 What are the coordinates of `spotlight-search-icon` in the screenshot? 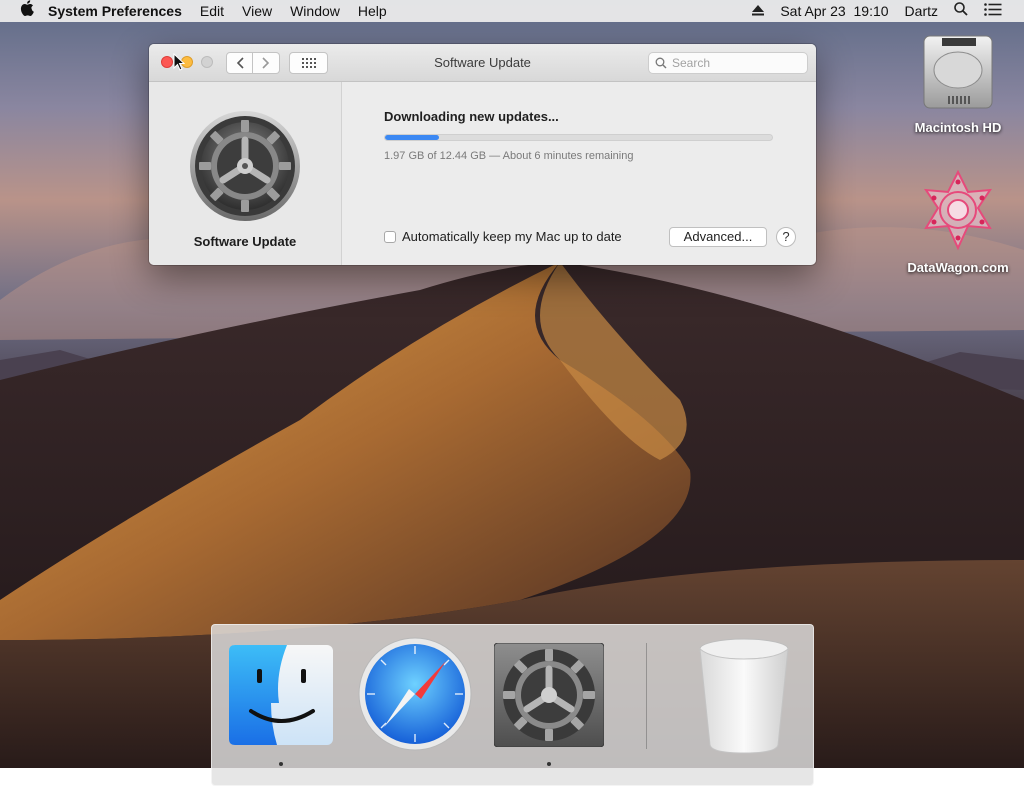 It's located at (961, 11).